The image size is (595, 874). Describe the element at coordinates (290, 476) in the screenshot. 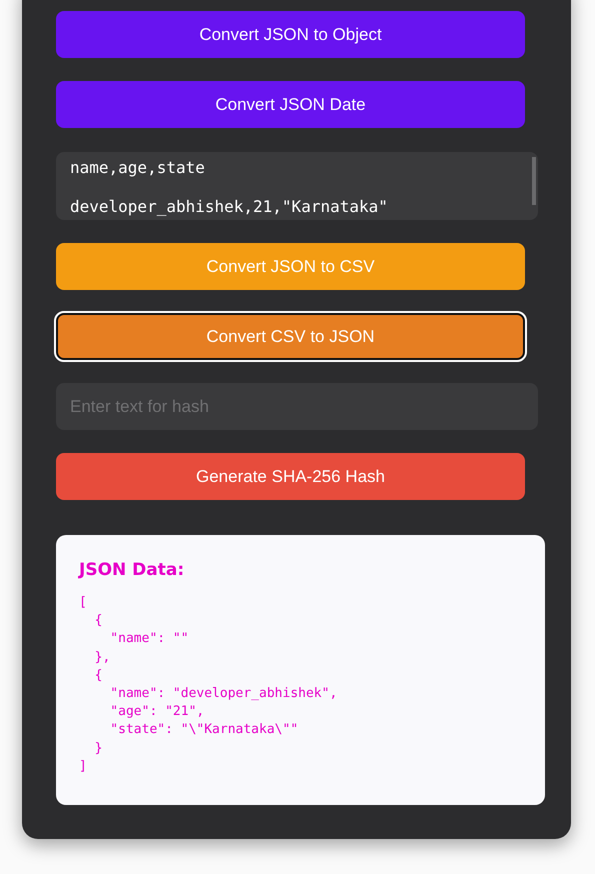

I see `action-button: Generate SHA-256 Hash` at that location.